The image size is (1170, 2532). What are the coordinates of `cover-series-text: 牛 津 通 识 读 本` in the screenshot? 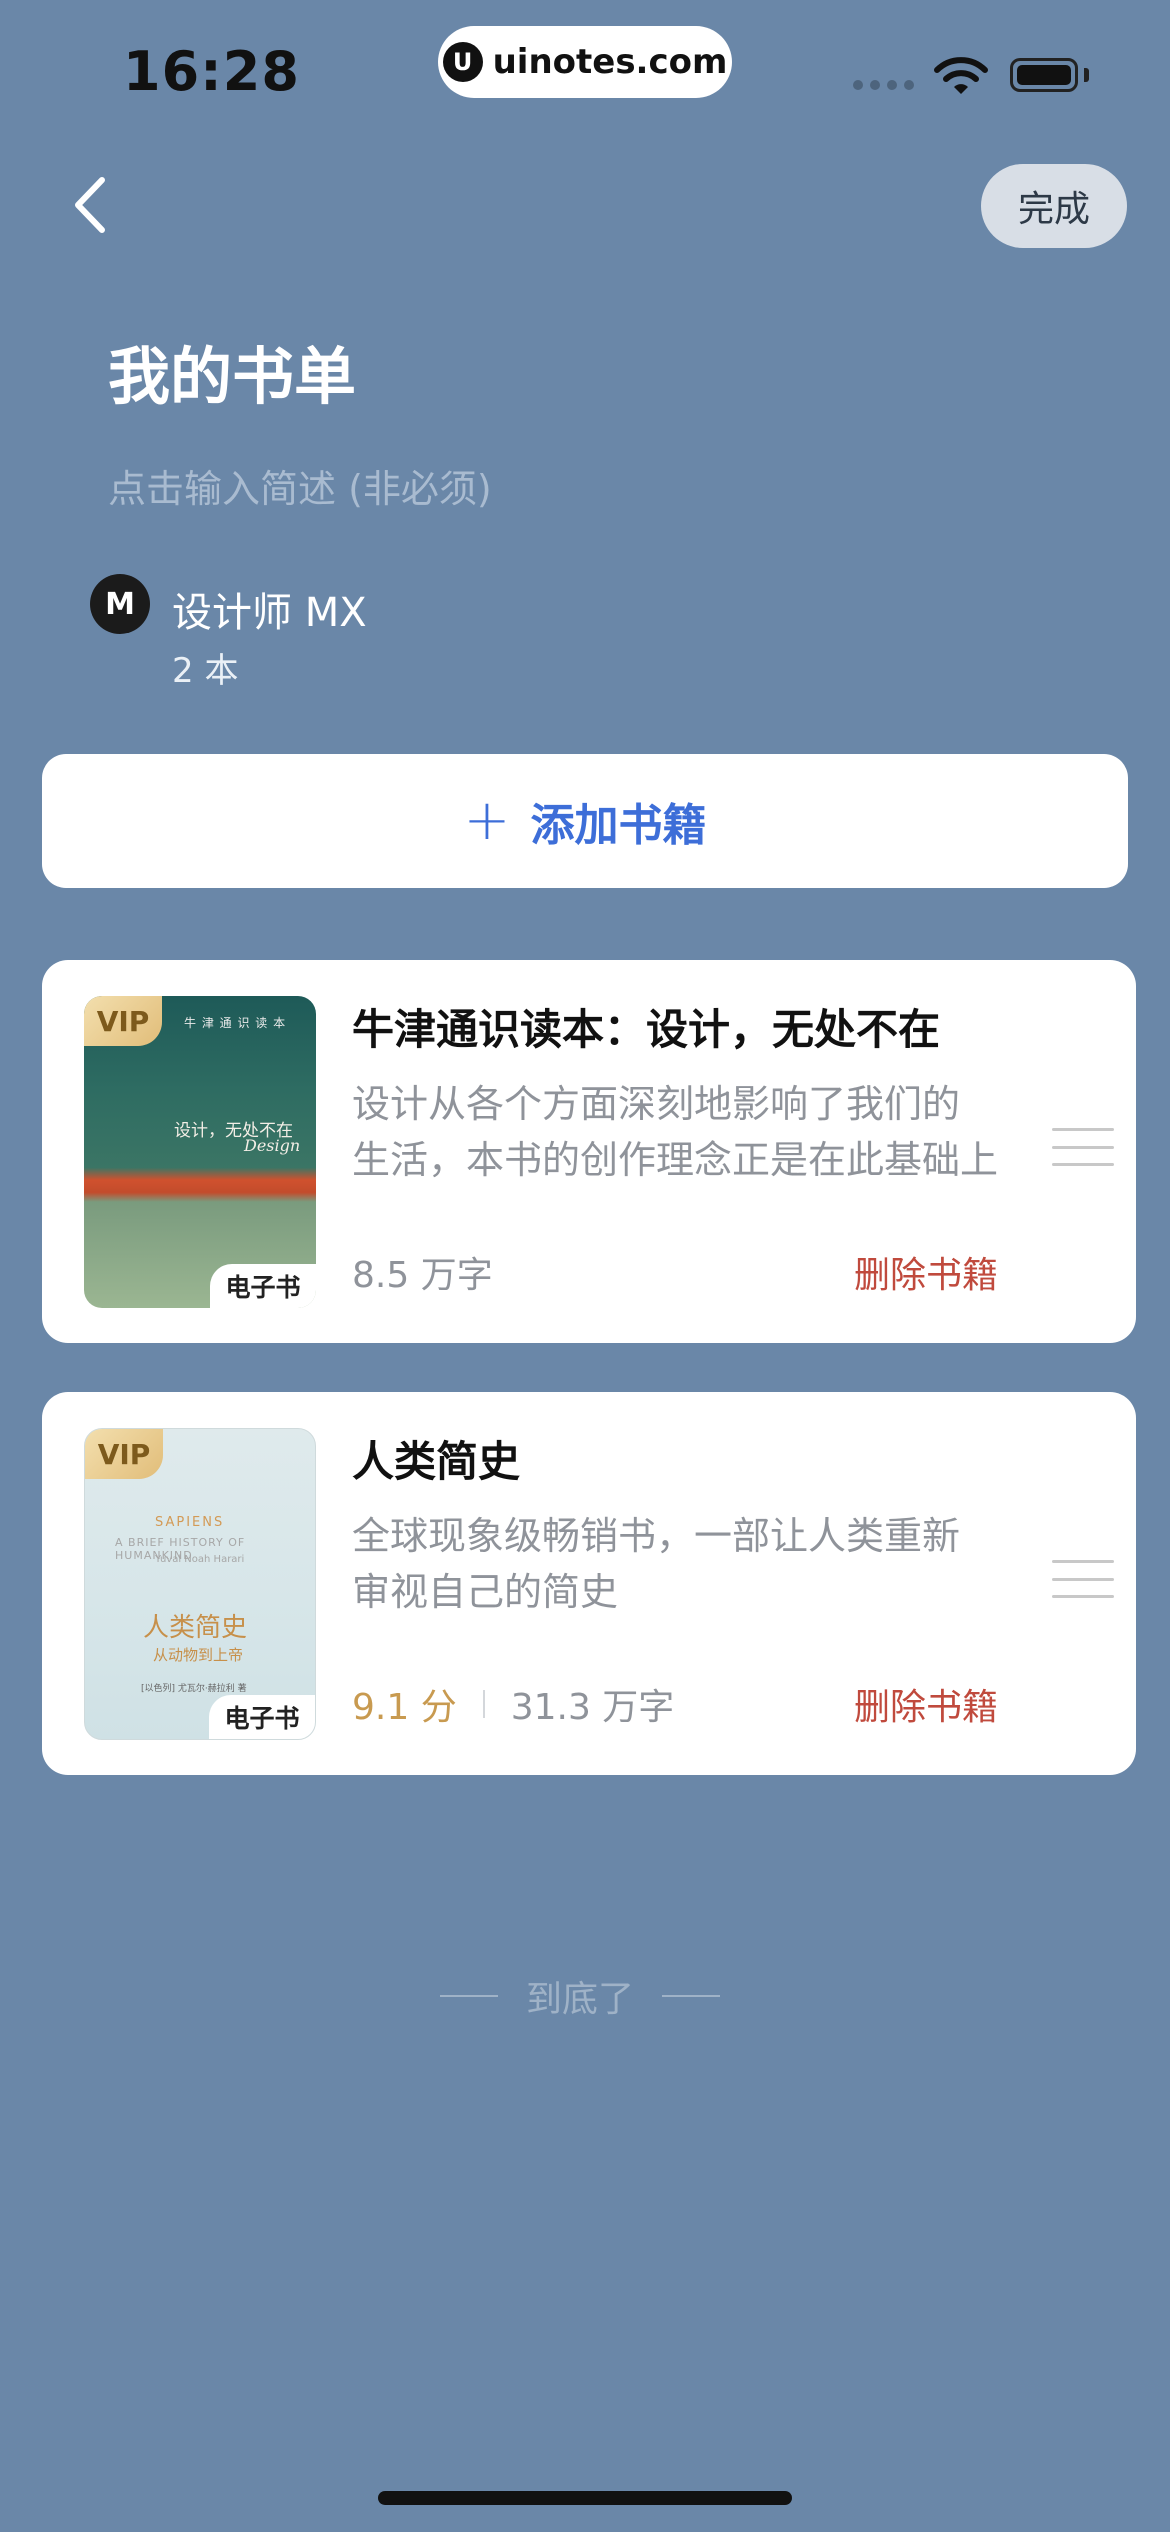 It's located at (235, 1023).